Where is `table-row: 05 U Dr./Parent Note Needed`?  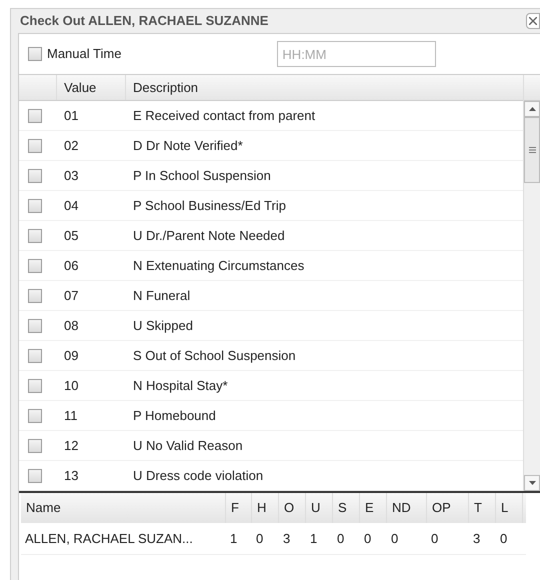
table-row: 05 U Dr./Parent Note Needed is located at coordinates (271, 236).